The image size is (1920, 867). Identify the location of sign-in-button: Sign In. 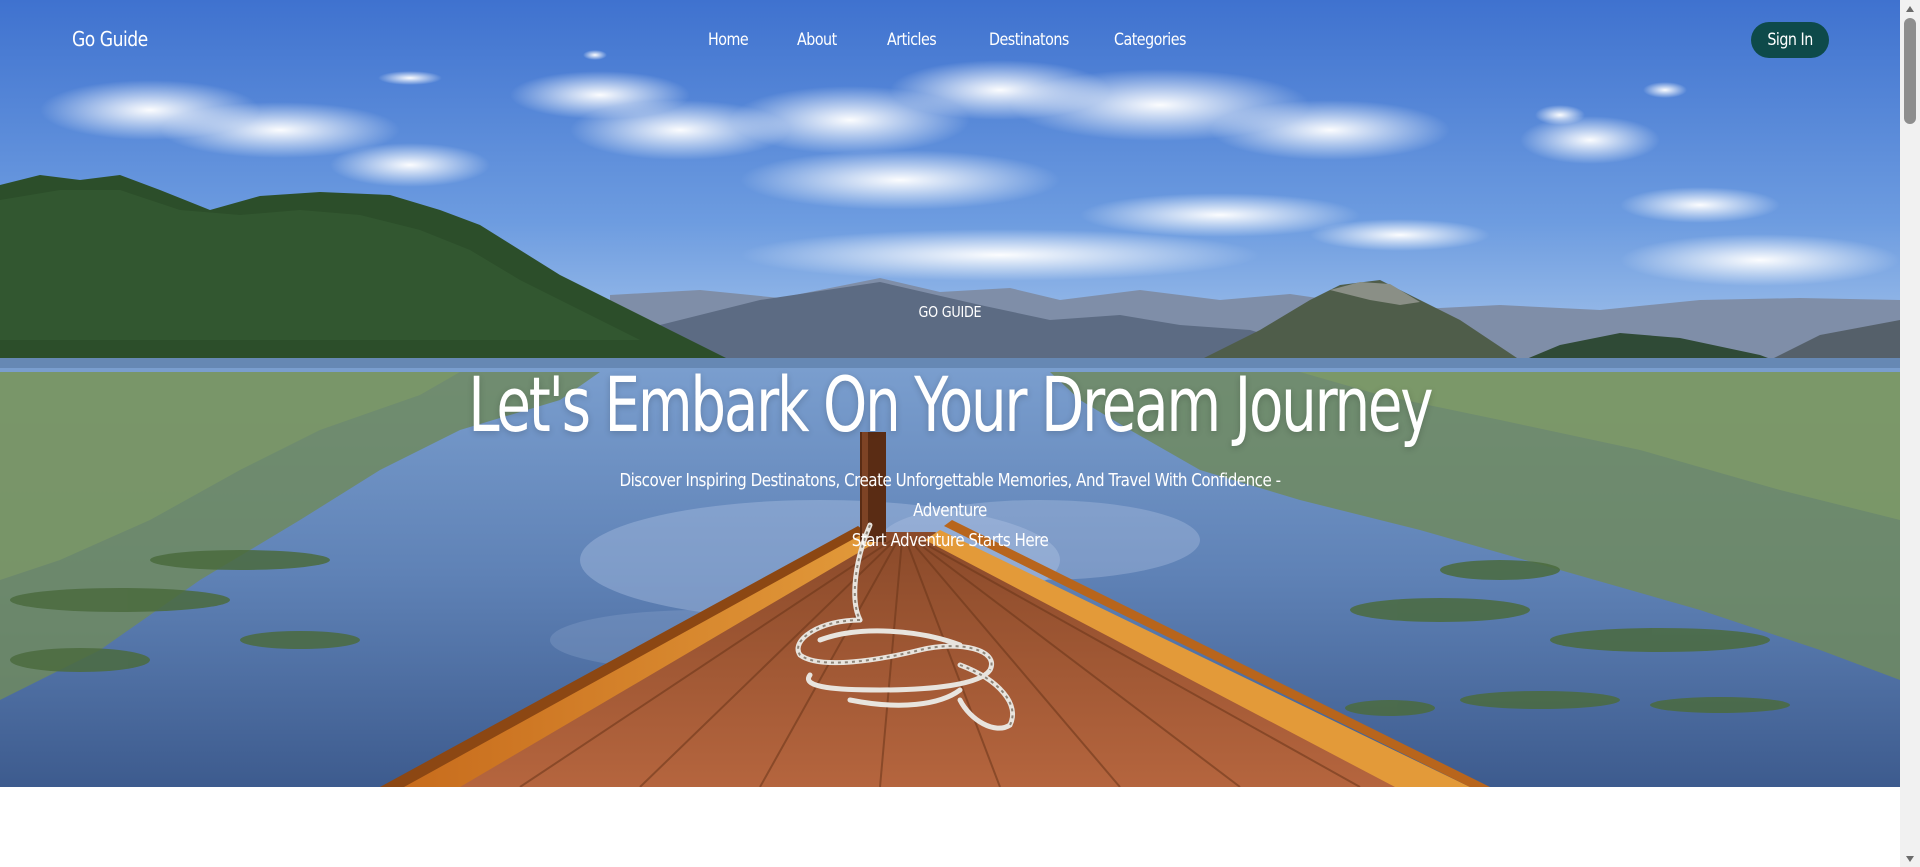
(1790, 40).